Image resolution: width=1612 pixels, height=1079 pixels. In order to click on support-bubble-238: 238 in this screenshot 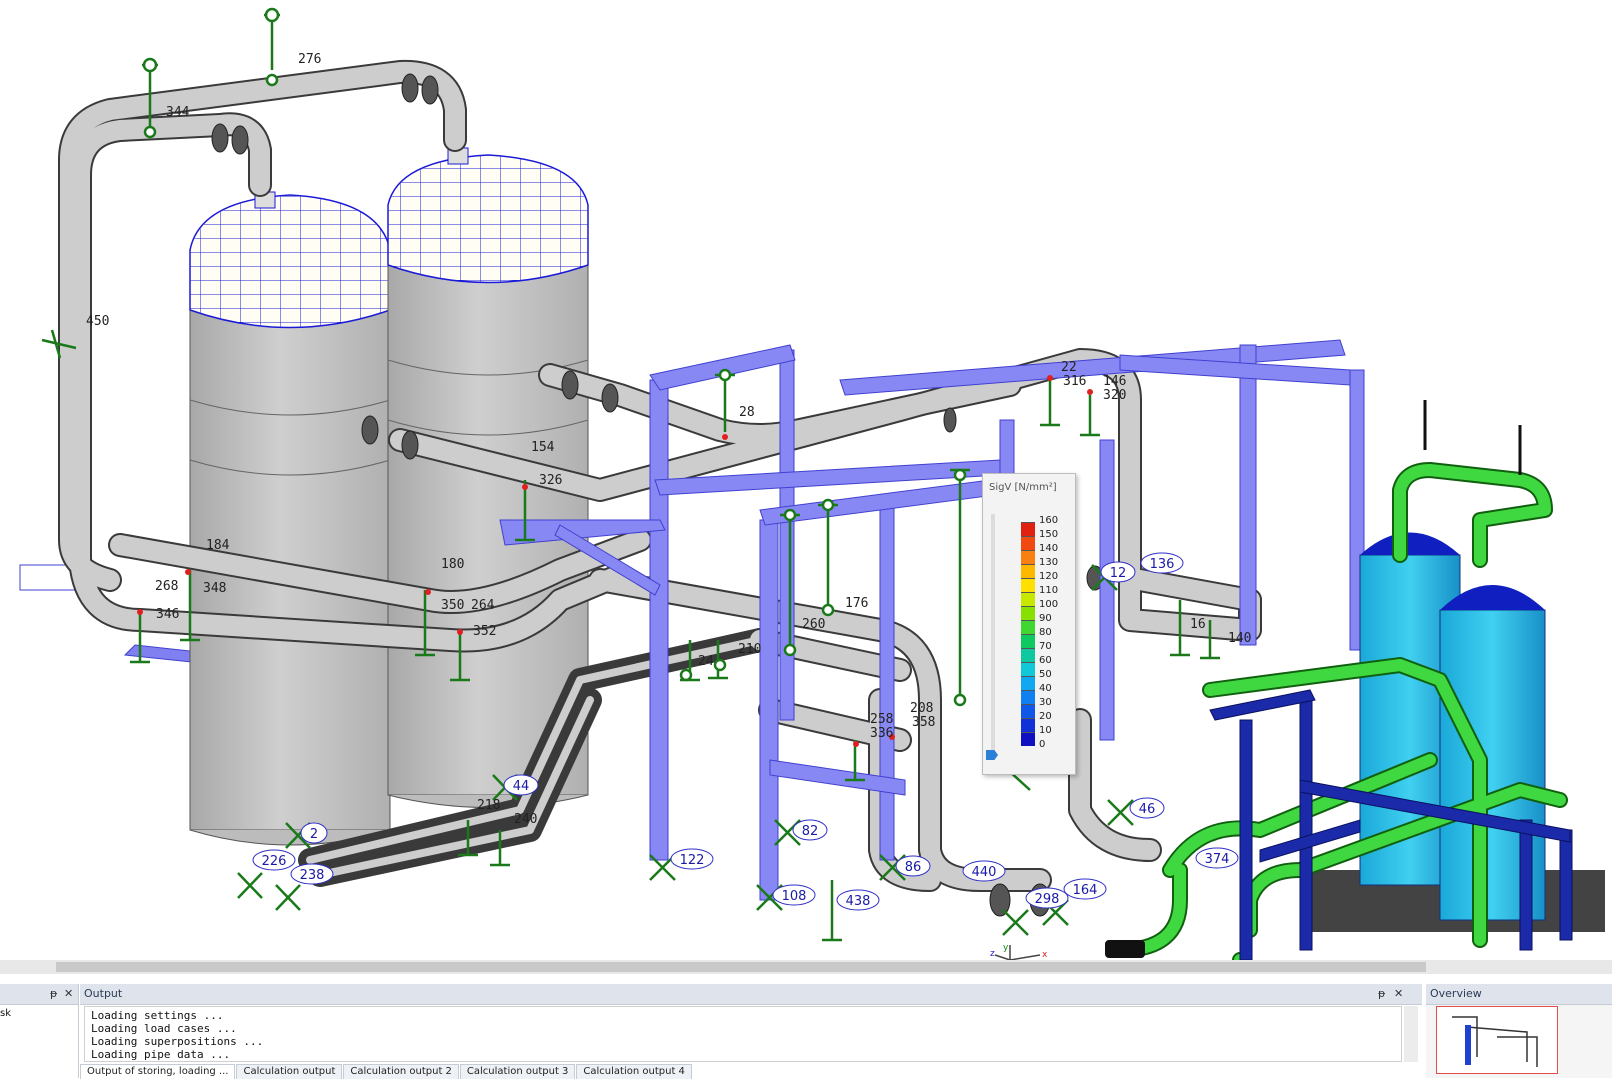, I will do `click(312, 874)`.